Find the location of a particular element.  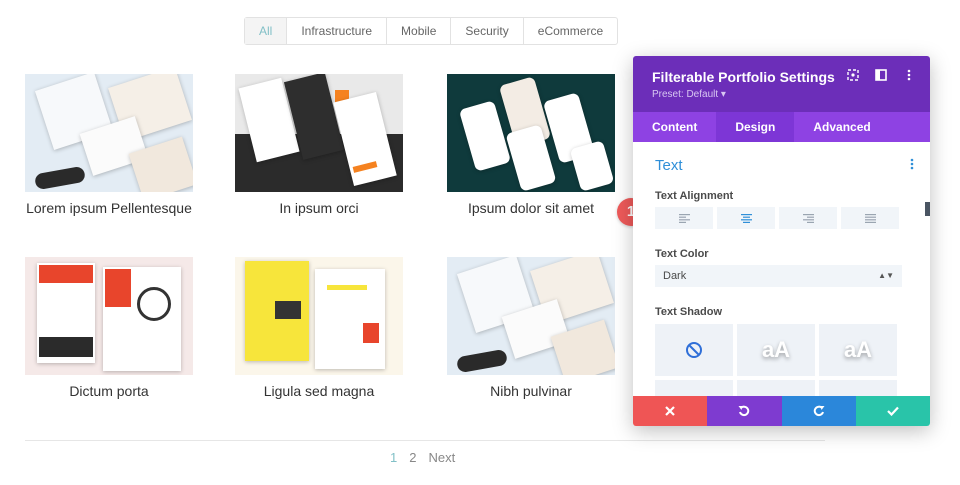

select-arrows-icon: ▲▼ is located at coordinates (886, 275).